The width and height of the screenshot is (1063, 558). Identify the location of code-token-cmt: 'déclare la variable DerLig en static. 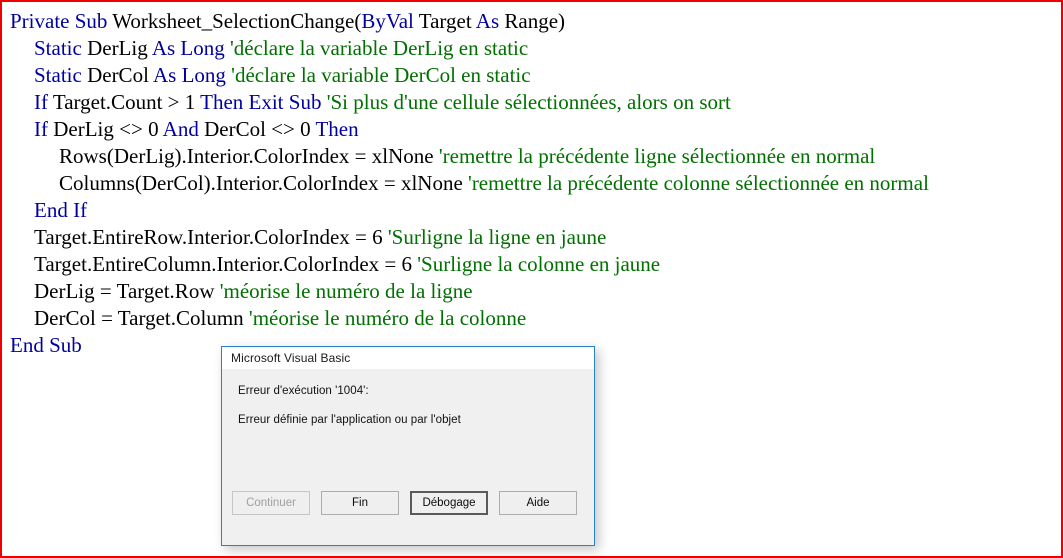
(379, 48).